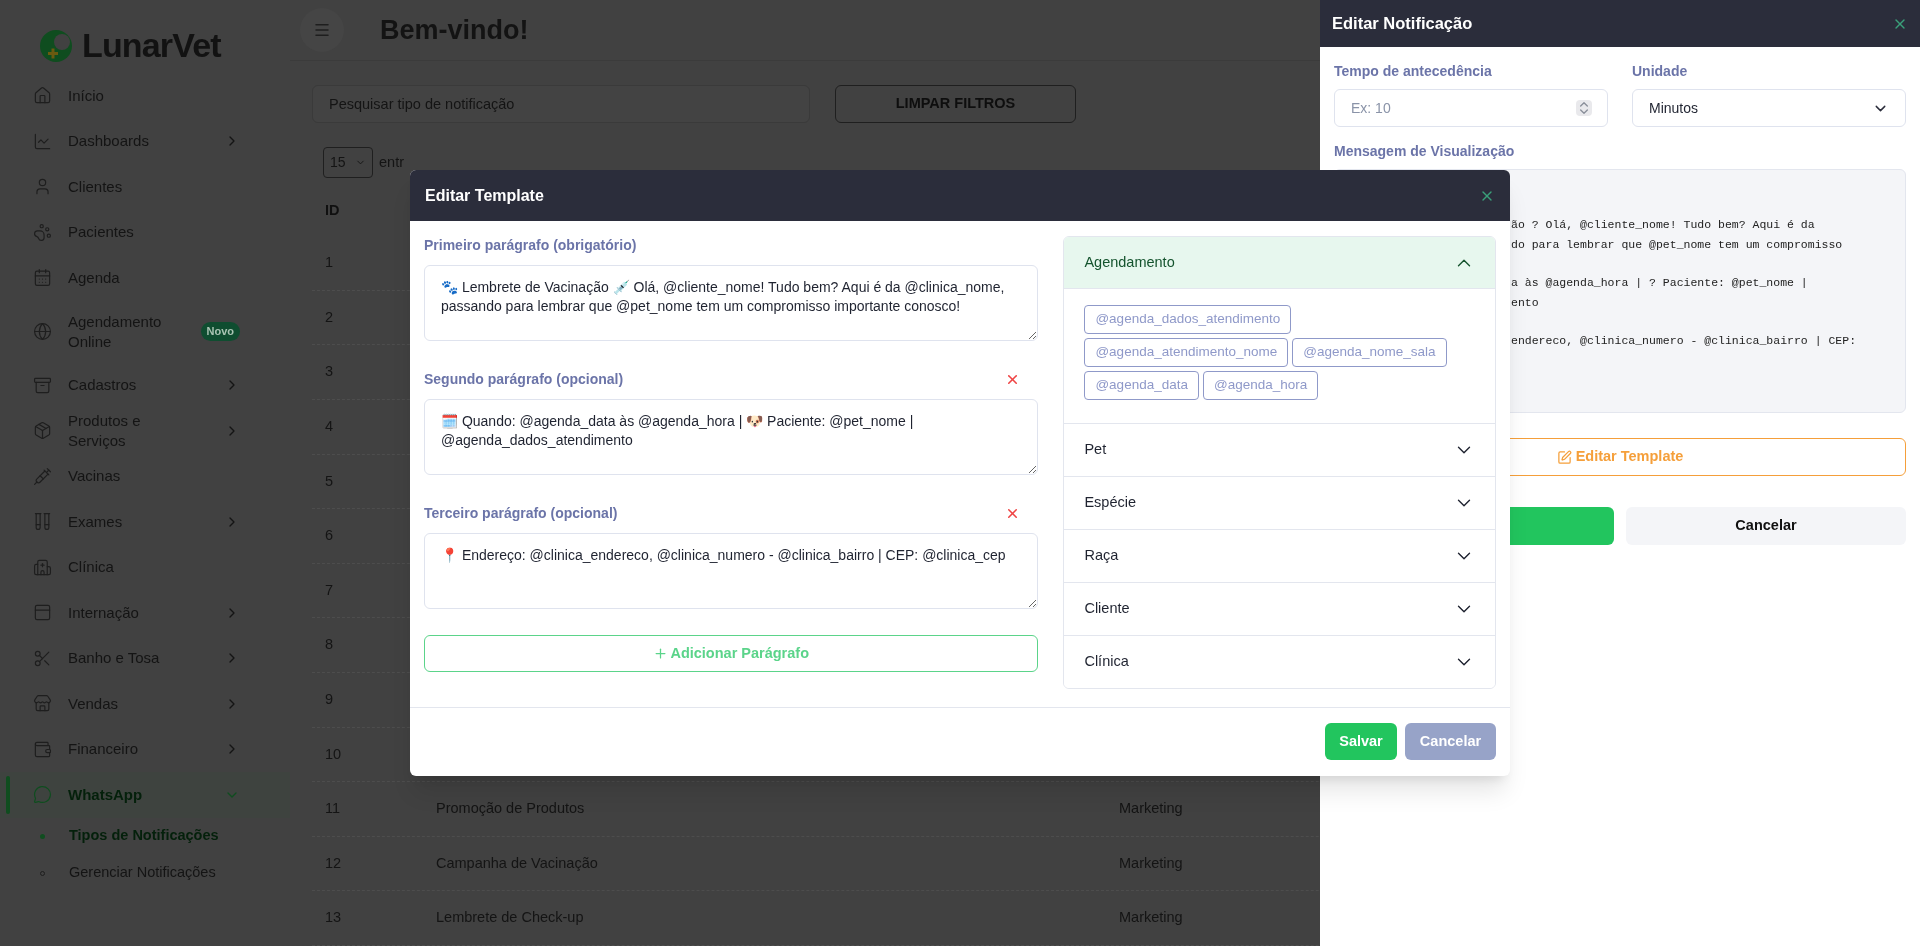  I want to click on paragraph-textarea: 🐾 Lembrete de Vacinação 💉 Olá, @cliente_nome! Tudo bem? Aqui é da @clinica_nome, passando para lembrar que @pet_nome tem um compromisso importante conosco!, so click(731, 303).